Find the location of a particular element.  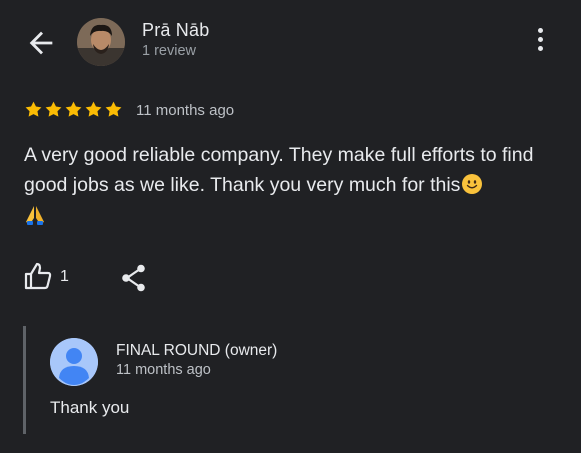

more-options-button is located at coordinates (540, 42).